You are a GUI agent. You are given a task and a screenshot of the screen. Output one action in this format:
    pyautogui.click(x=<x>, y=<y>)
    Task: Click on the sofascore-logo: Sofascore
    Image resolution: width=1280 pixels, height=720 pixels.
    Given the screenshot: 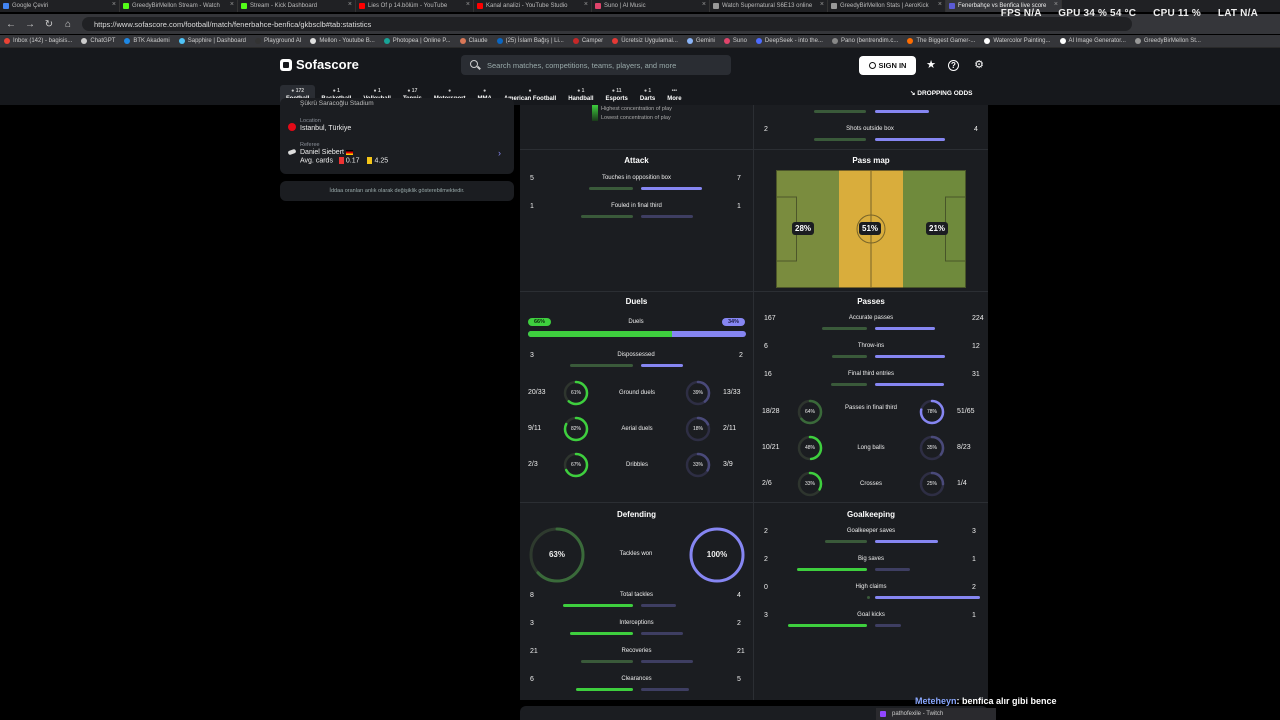 What is the action you would take?
    pyautogui.click(x=319, y=64)
    